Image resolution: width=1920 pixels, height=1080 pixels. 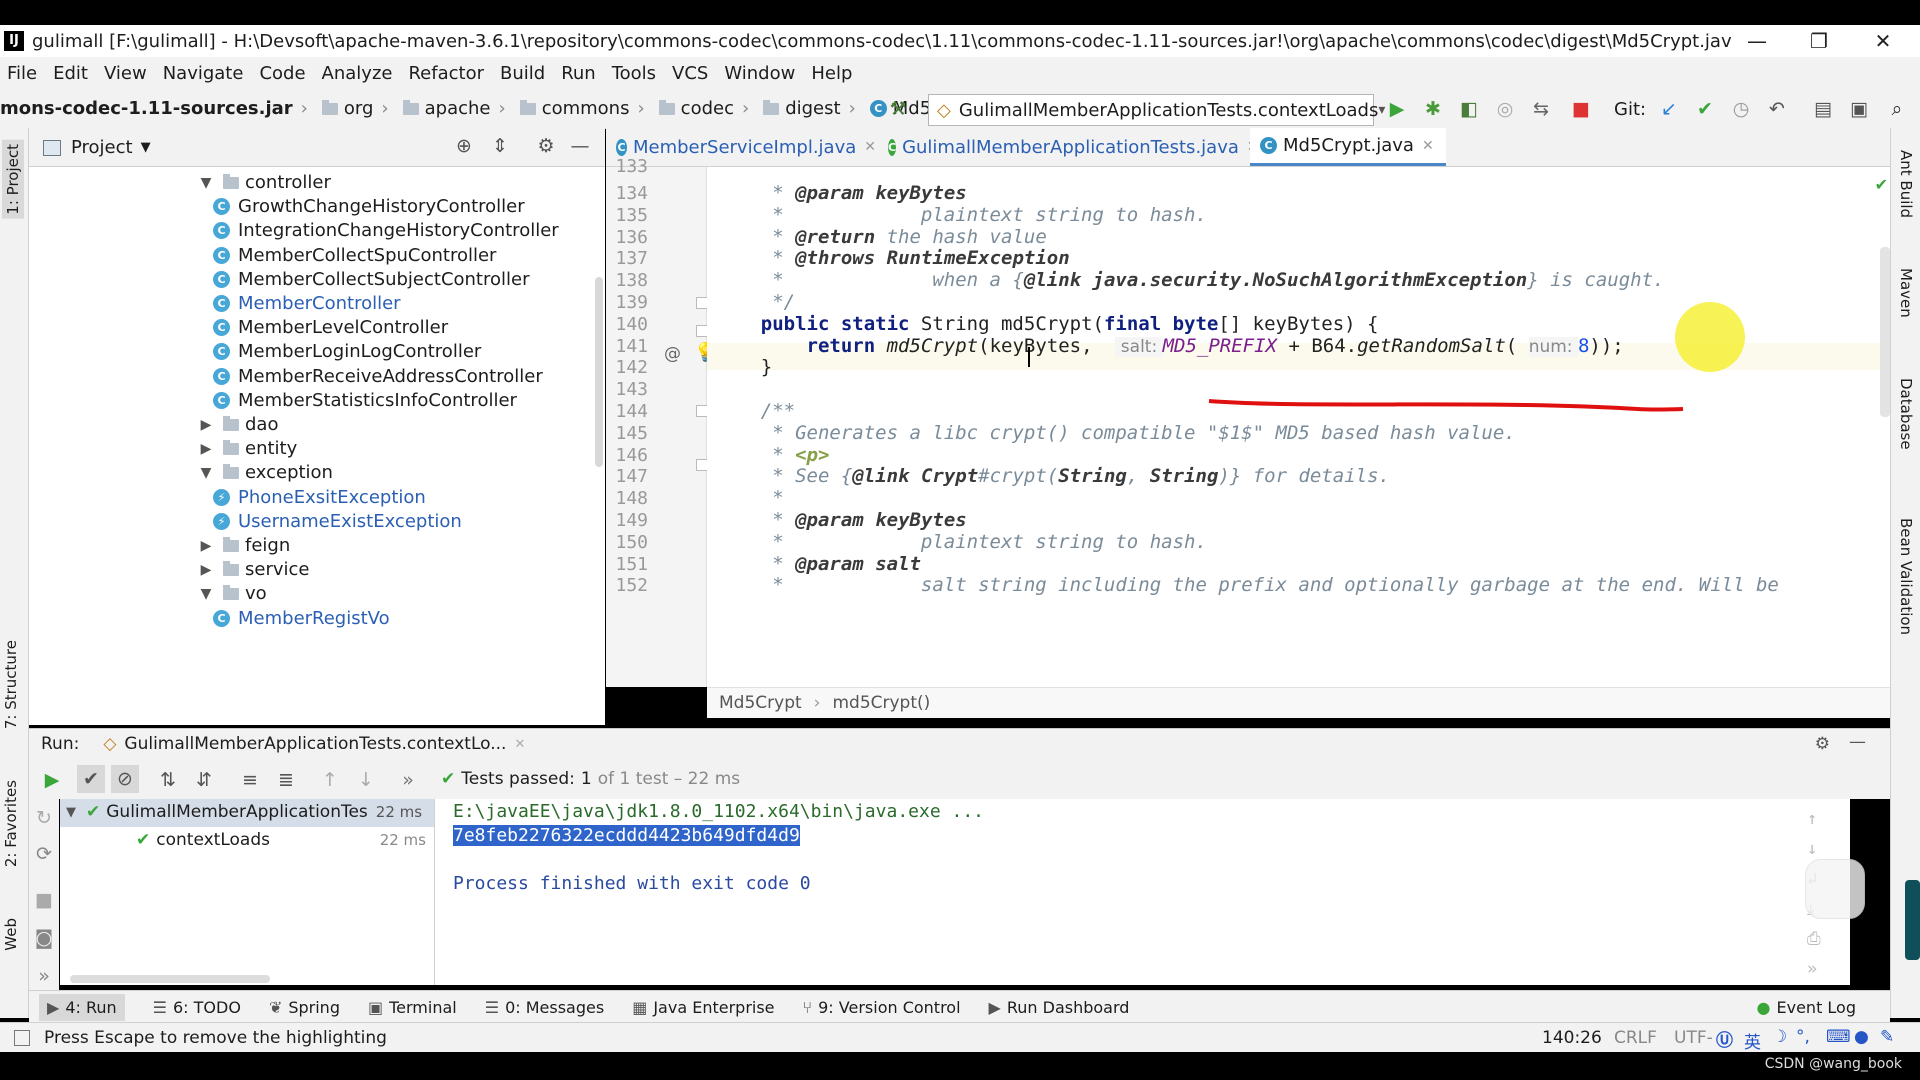 What do you see at coordinates (1635, 1038) in the screenshot?
I see `line-separator: CRLF` at bounding box center [1635, 1038].